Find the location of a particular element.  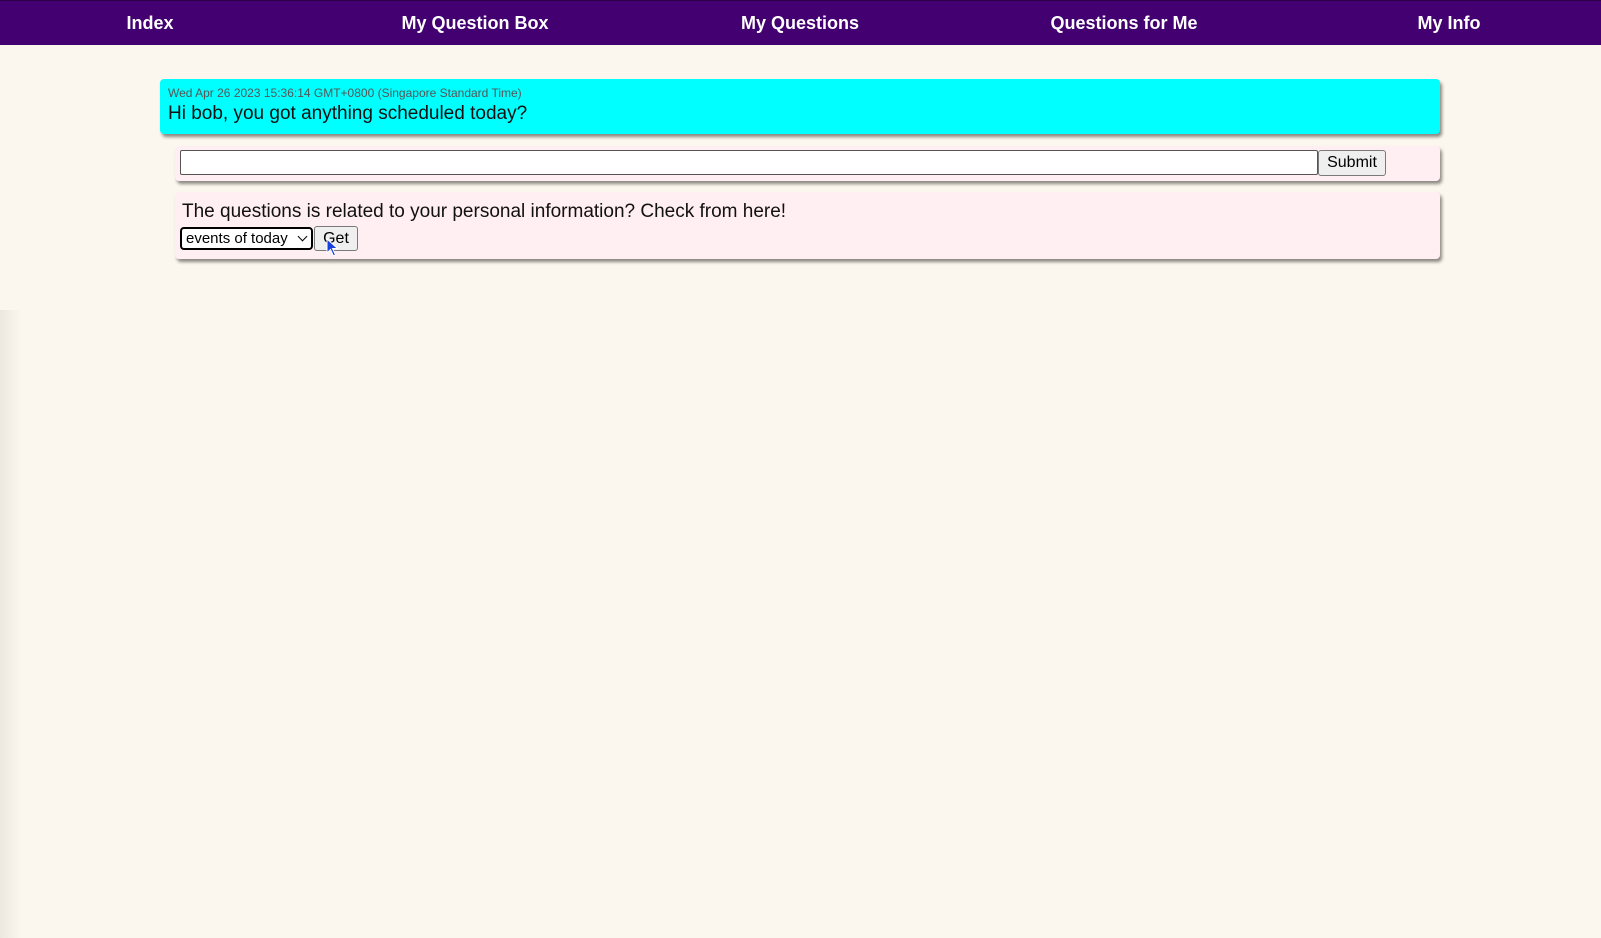

info-category-selected-value: events of today is located at coordinates (237, 238).